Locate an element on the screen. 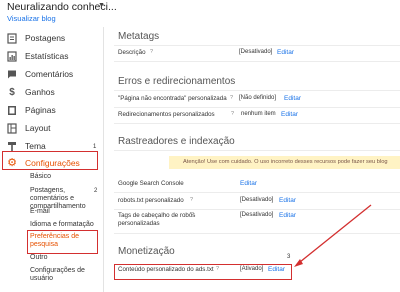 The height and width of the screenshot is (292, 400). annotation-arrow is located at coordinates (333, 235).